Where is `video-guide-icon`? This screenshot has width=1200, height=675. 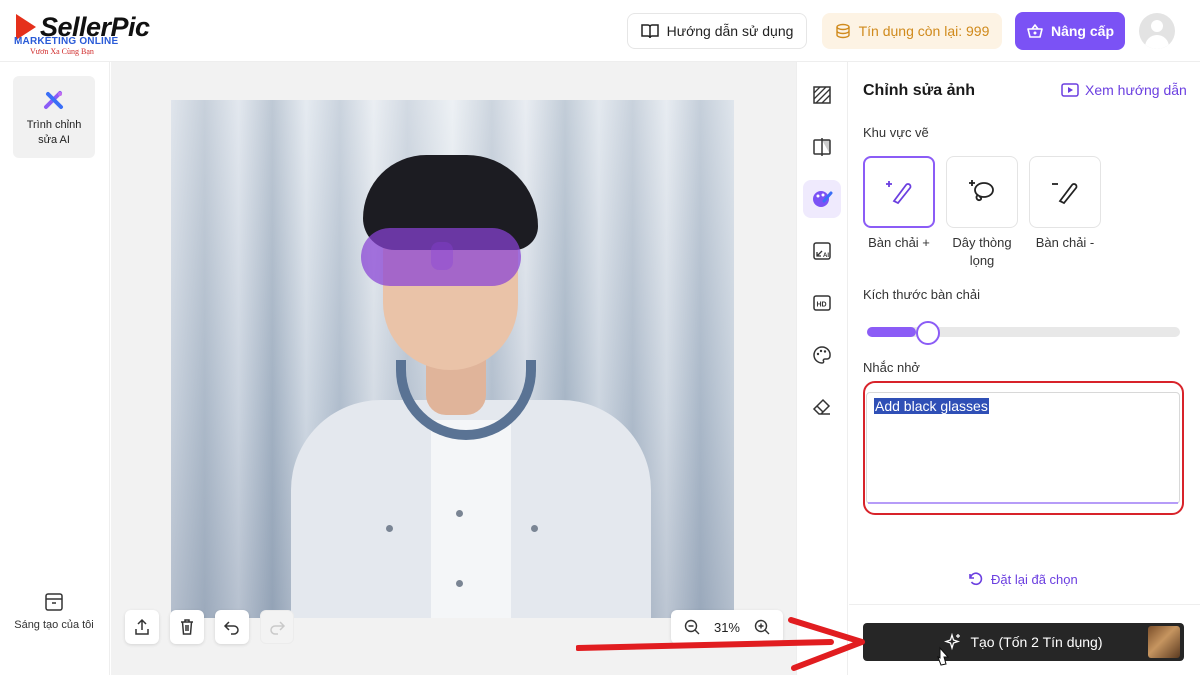
video-guide-icon is located at coordinates (1070, 90).